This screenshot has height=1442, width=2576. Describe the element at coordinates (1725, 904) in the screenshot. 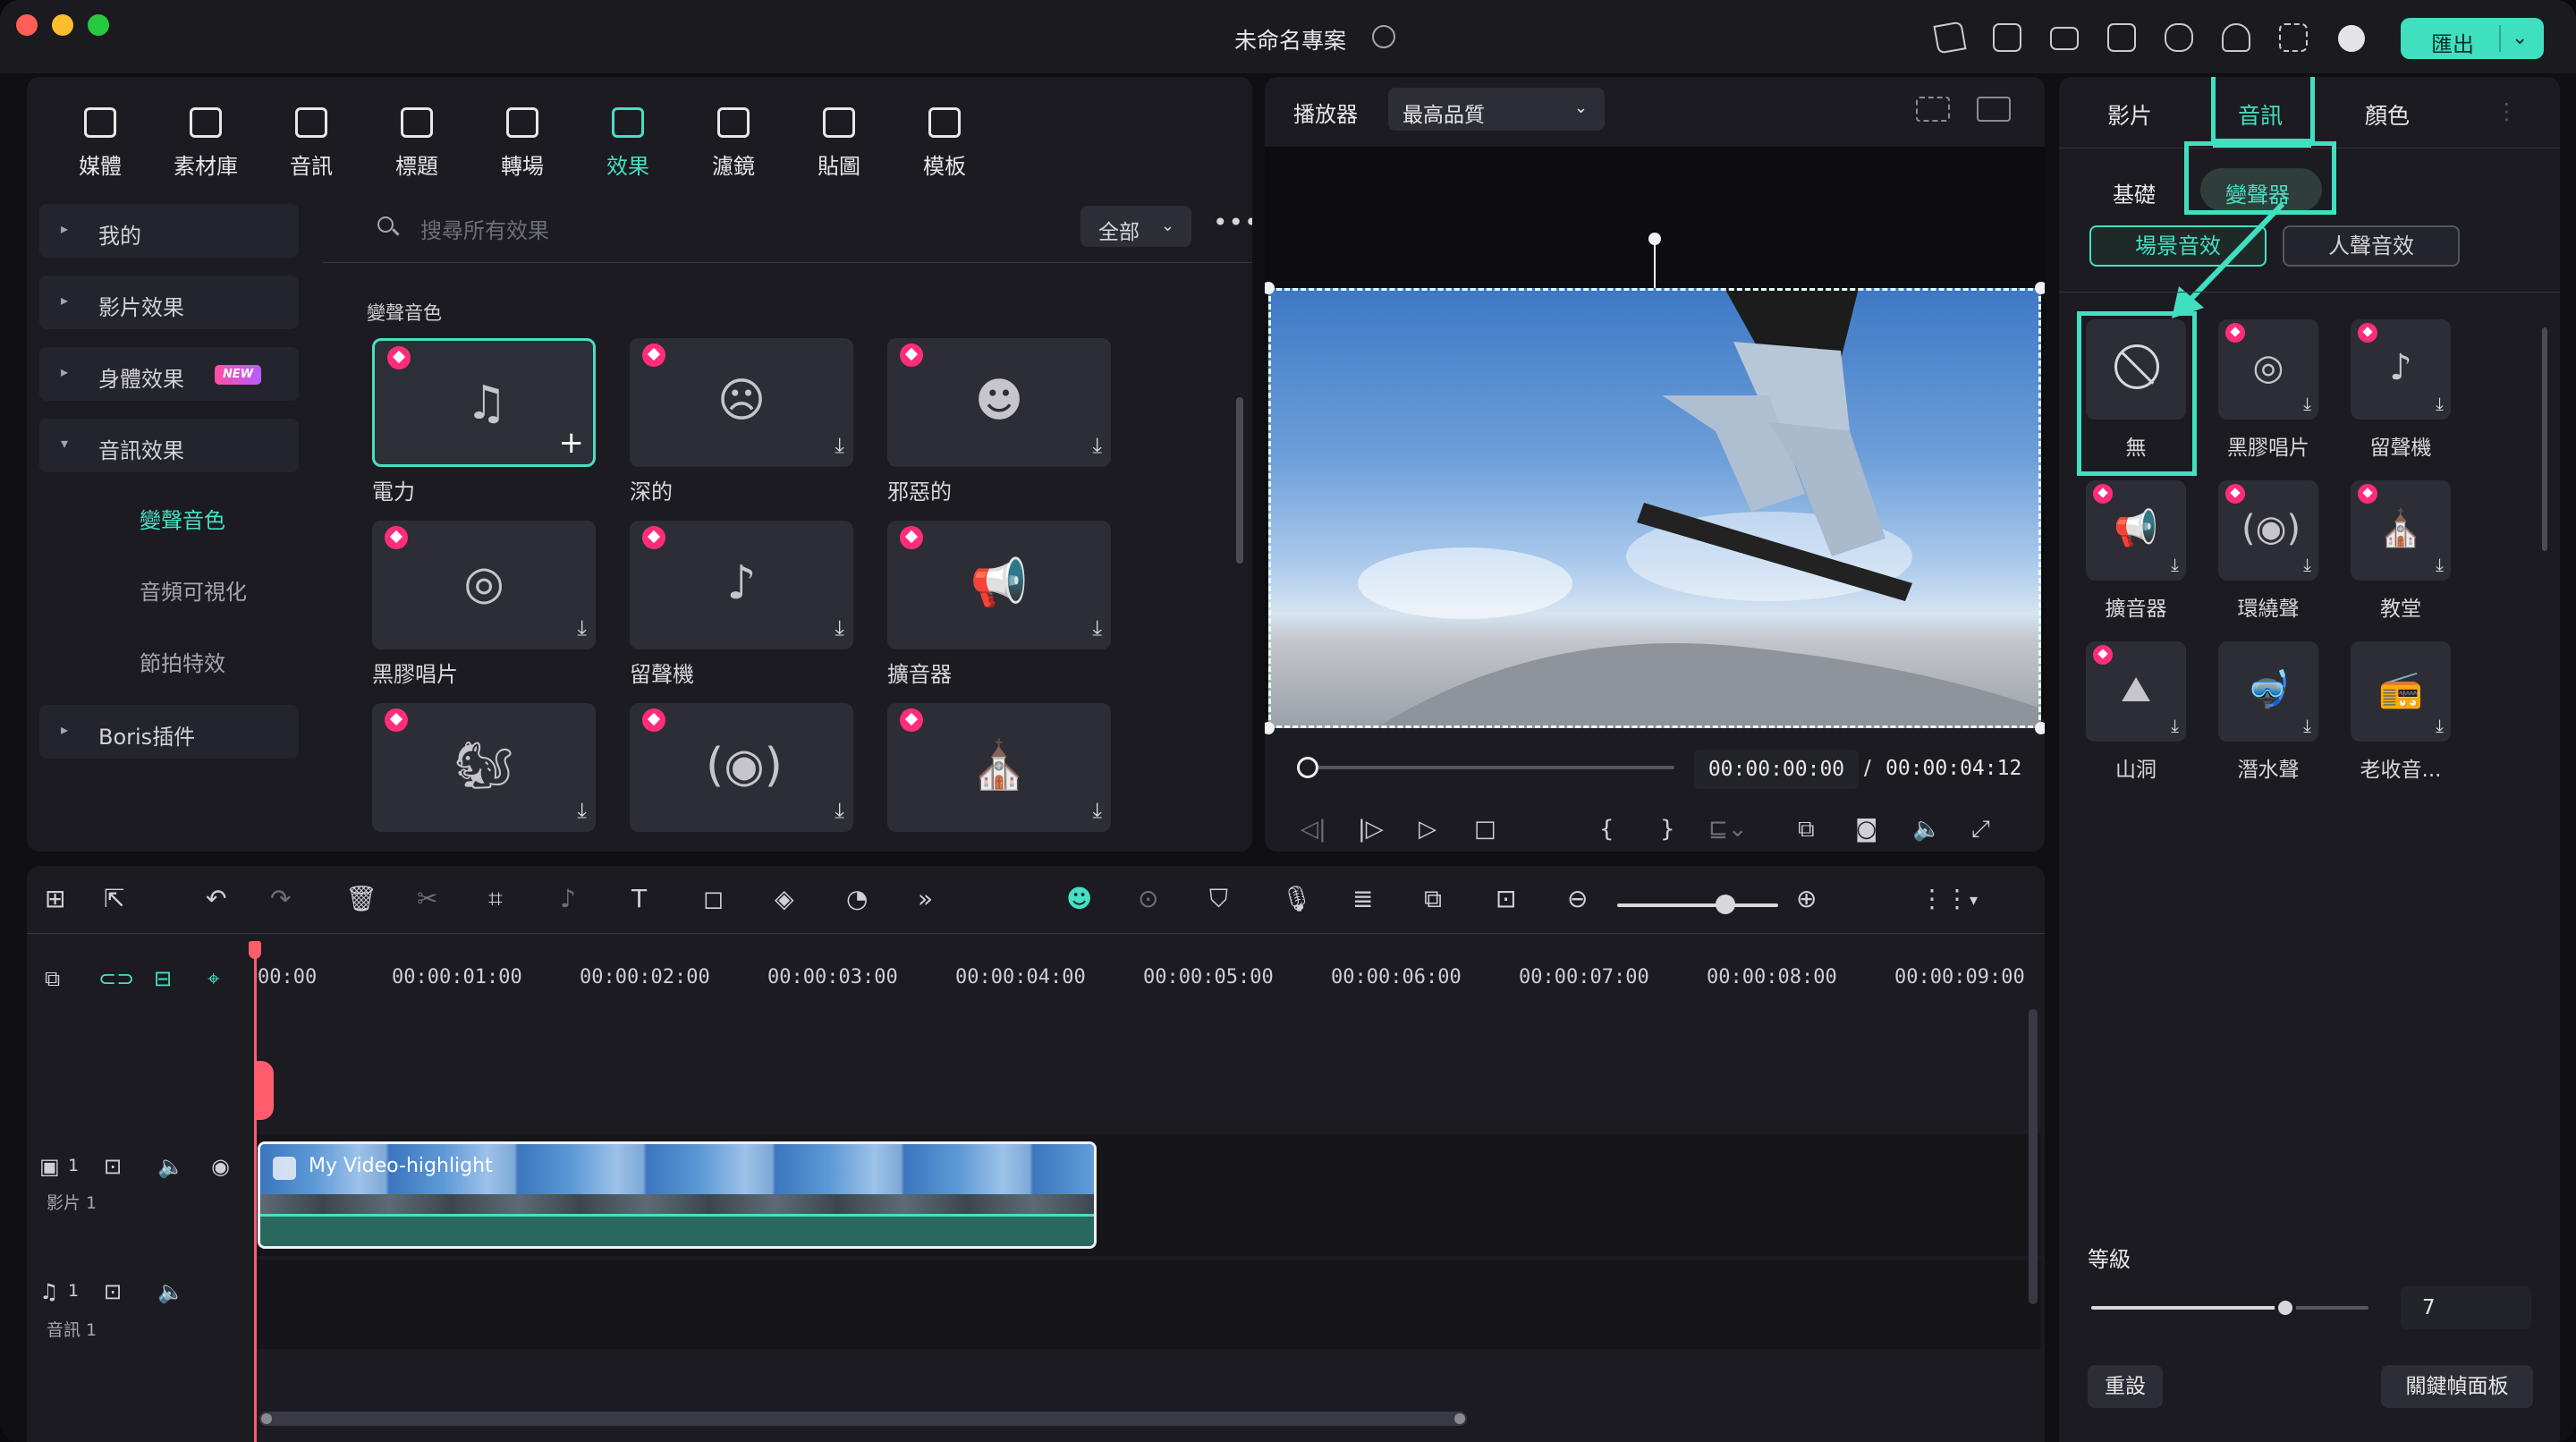

I see `zoom-slider-knob` at that location.